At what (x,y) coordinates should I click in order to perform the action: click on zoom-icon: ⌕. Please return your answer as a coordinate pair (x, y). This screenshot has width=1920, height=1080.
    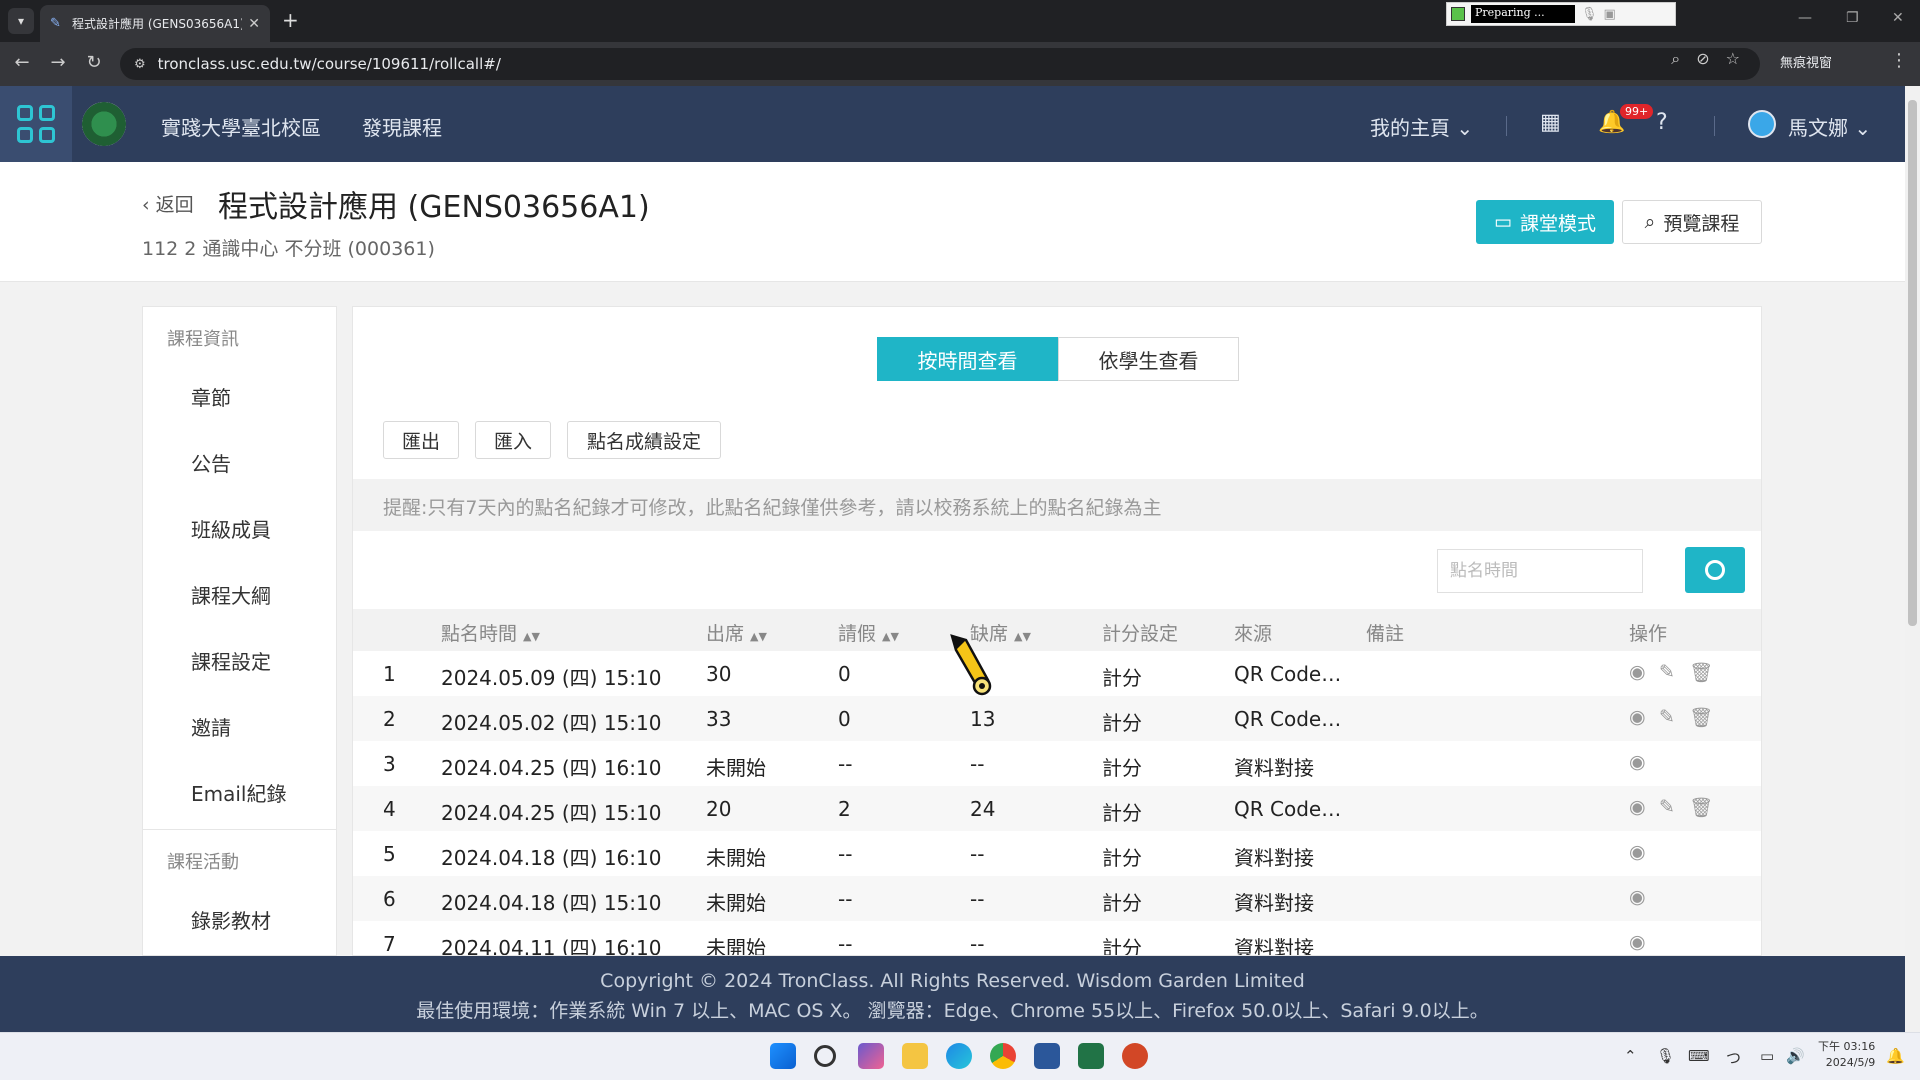
    Looking at the image, I should click on (1675, 59).